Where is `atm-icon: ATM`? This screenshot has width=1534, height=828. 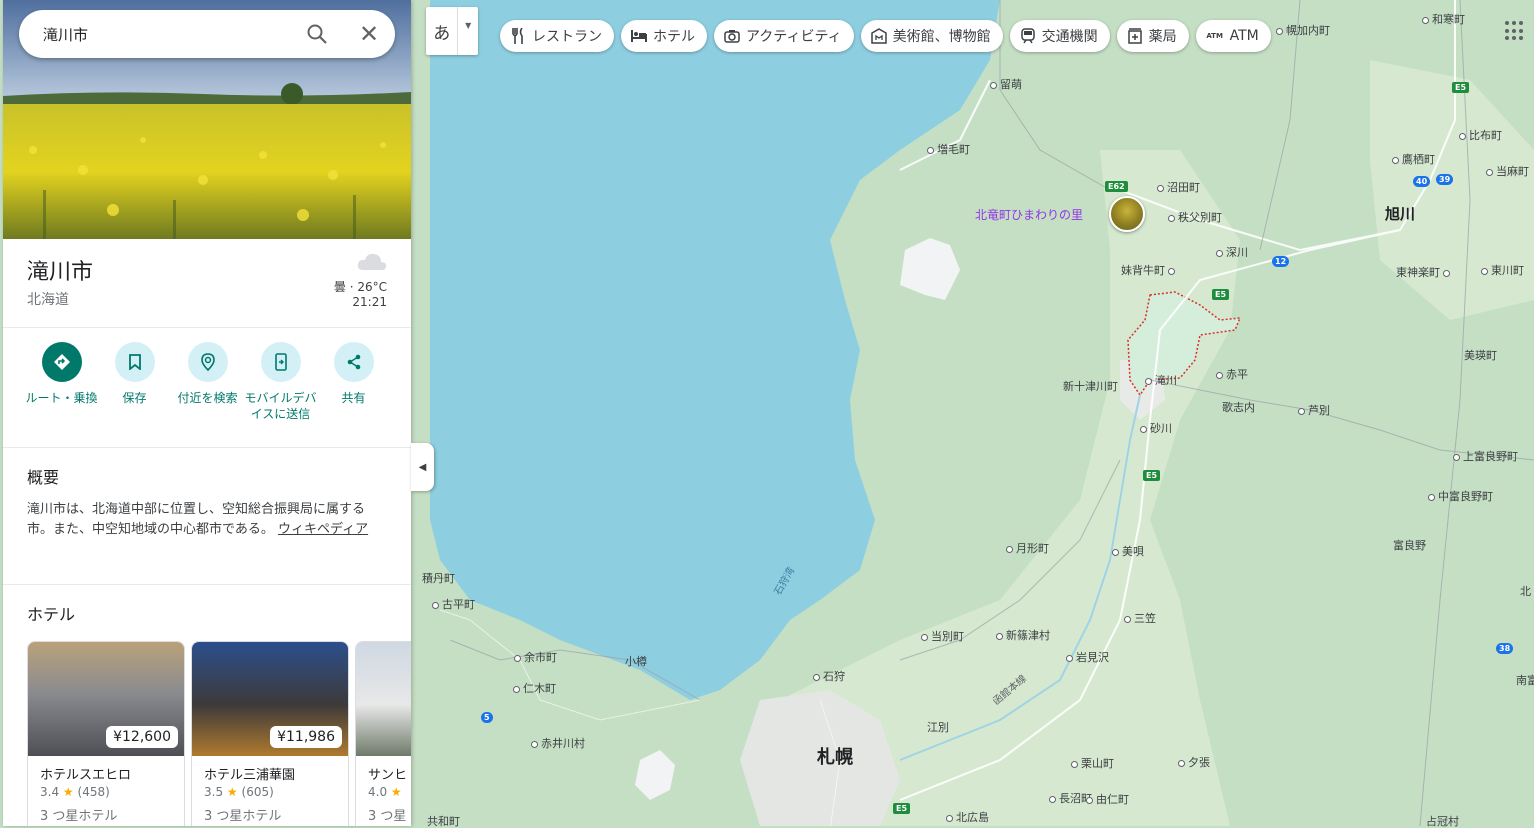
atm-icon: ATM is located at coordinates (1214, 36).